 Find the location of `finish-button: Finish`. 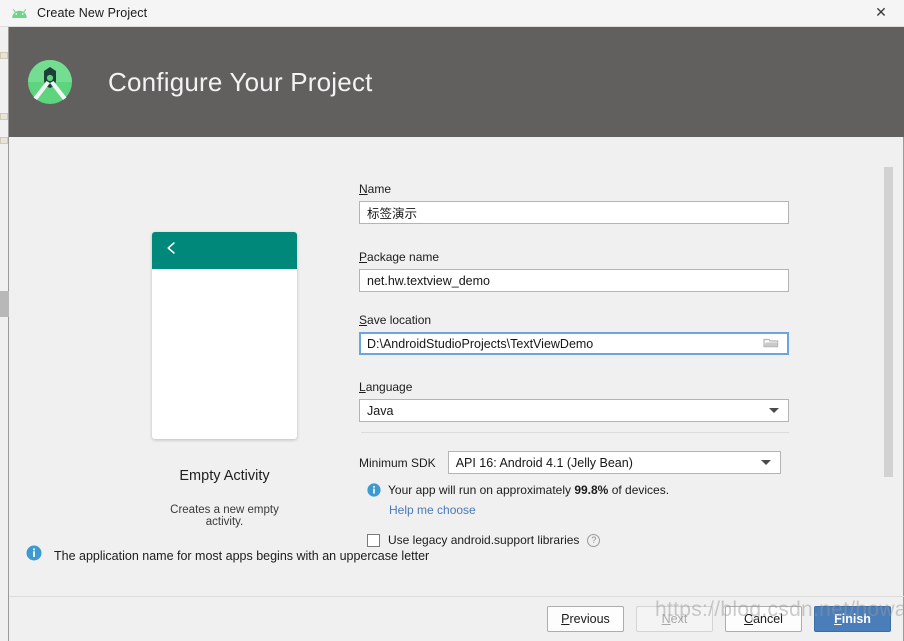

finish-button: Finish is located at coordinates (852, 619).